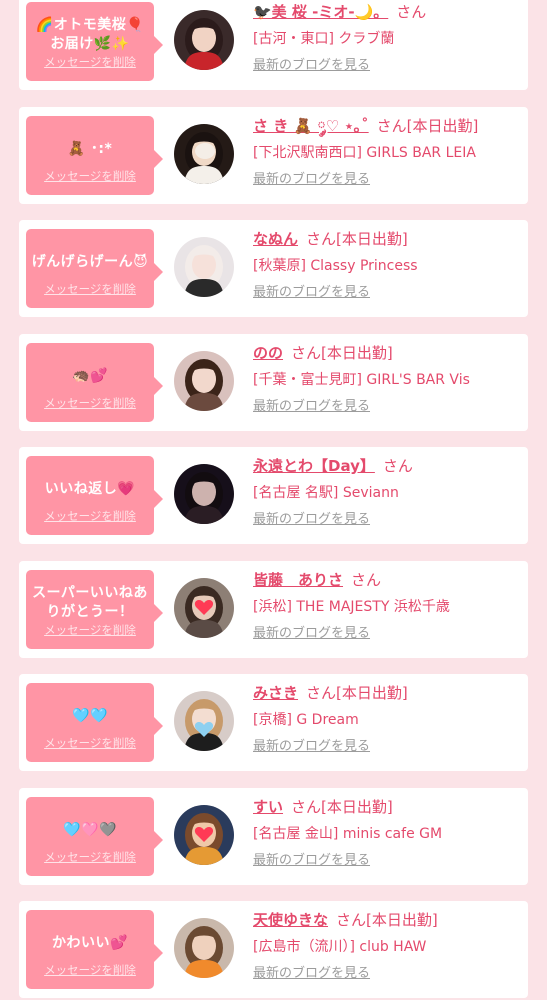  What do you see at coordinates (90, 375) in the screenshot?
I see `message-text: 🦔💕` at bounding box center [90, 375].